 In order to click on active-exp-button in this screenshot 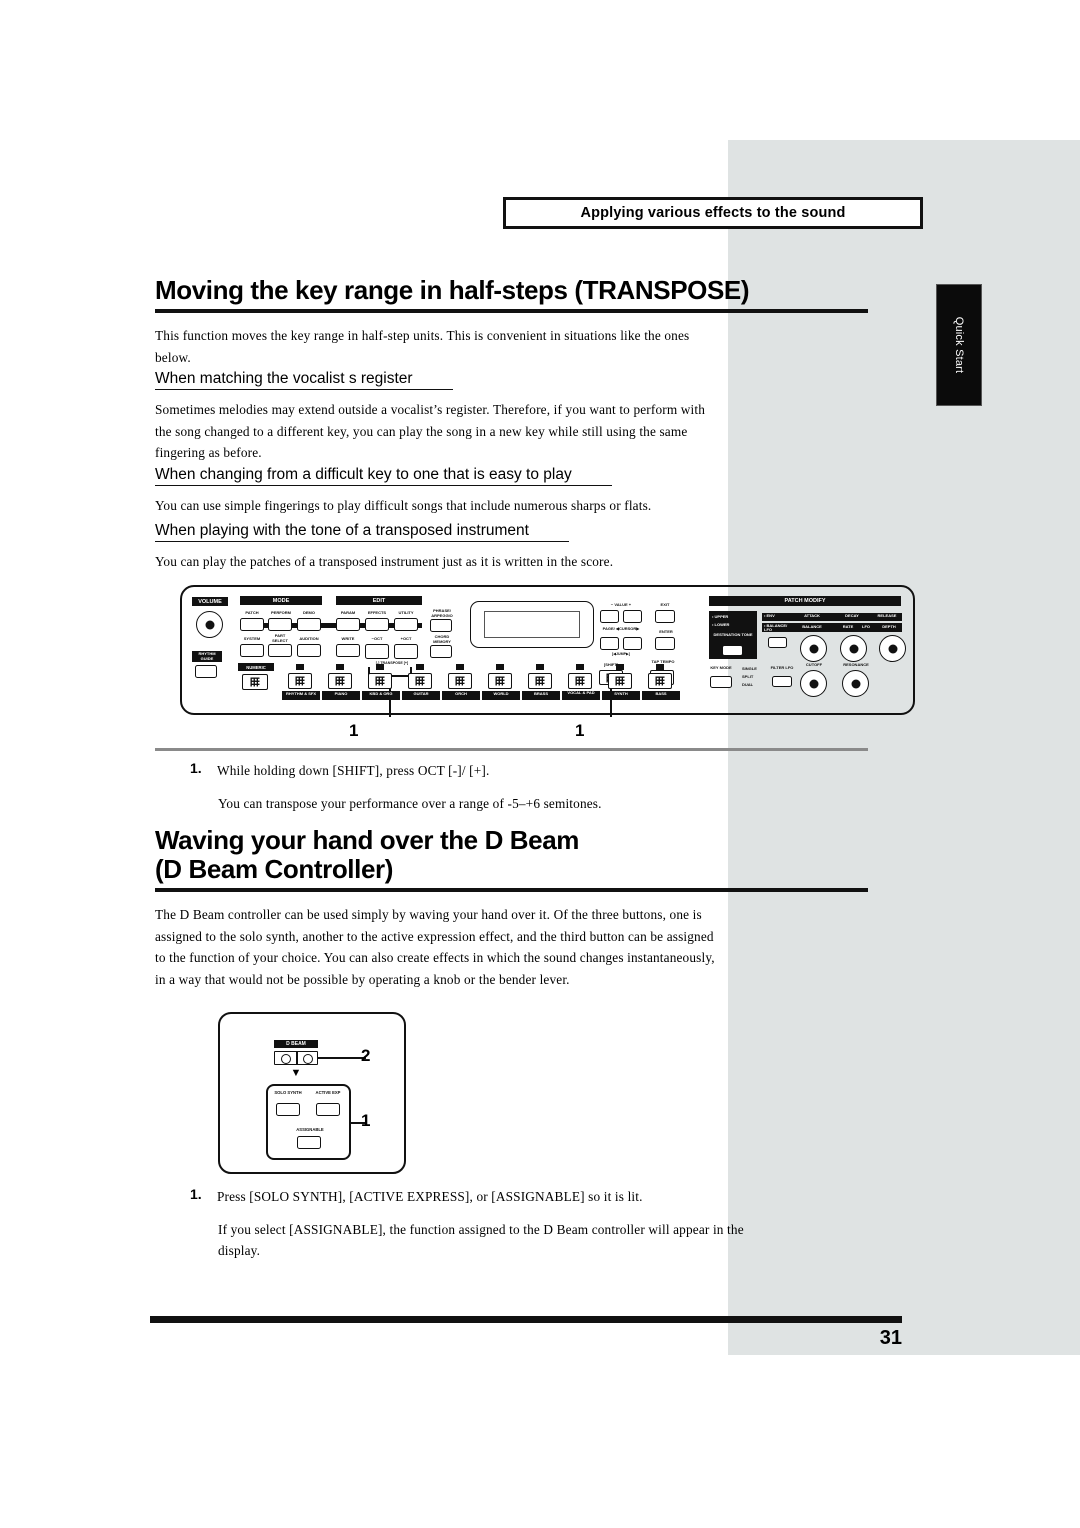, I will do `click(328, 1109)`.